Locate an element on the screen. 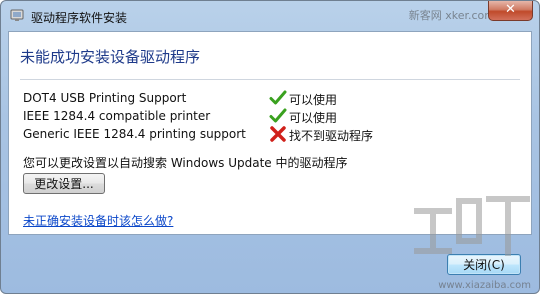 This screenshot has width=540, height=294. info-text: 您可以更改设置以自动搜索 Windows Update 中的驱动程序 is located at coordinates (185, 163).